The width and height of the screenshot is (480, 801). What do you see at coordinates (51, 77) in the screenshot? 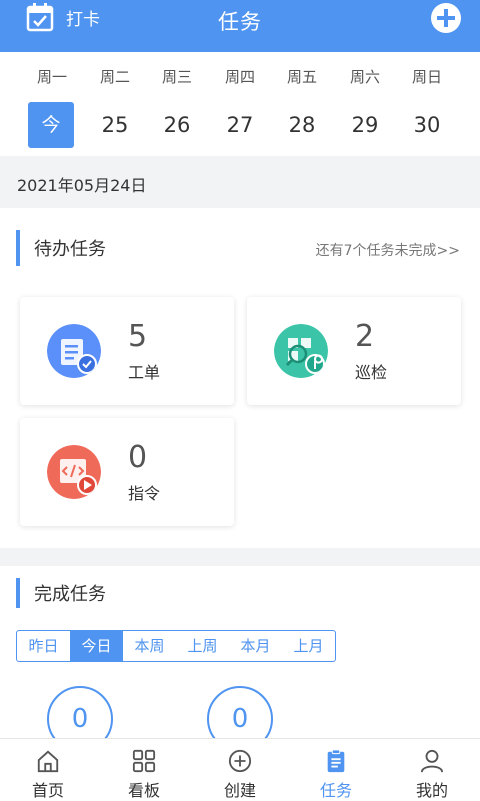
I see `day-name: 周一` at bounding box center [51, 77].